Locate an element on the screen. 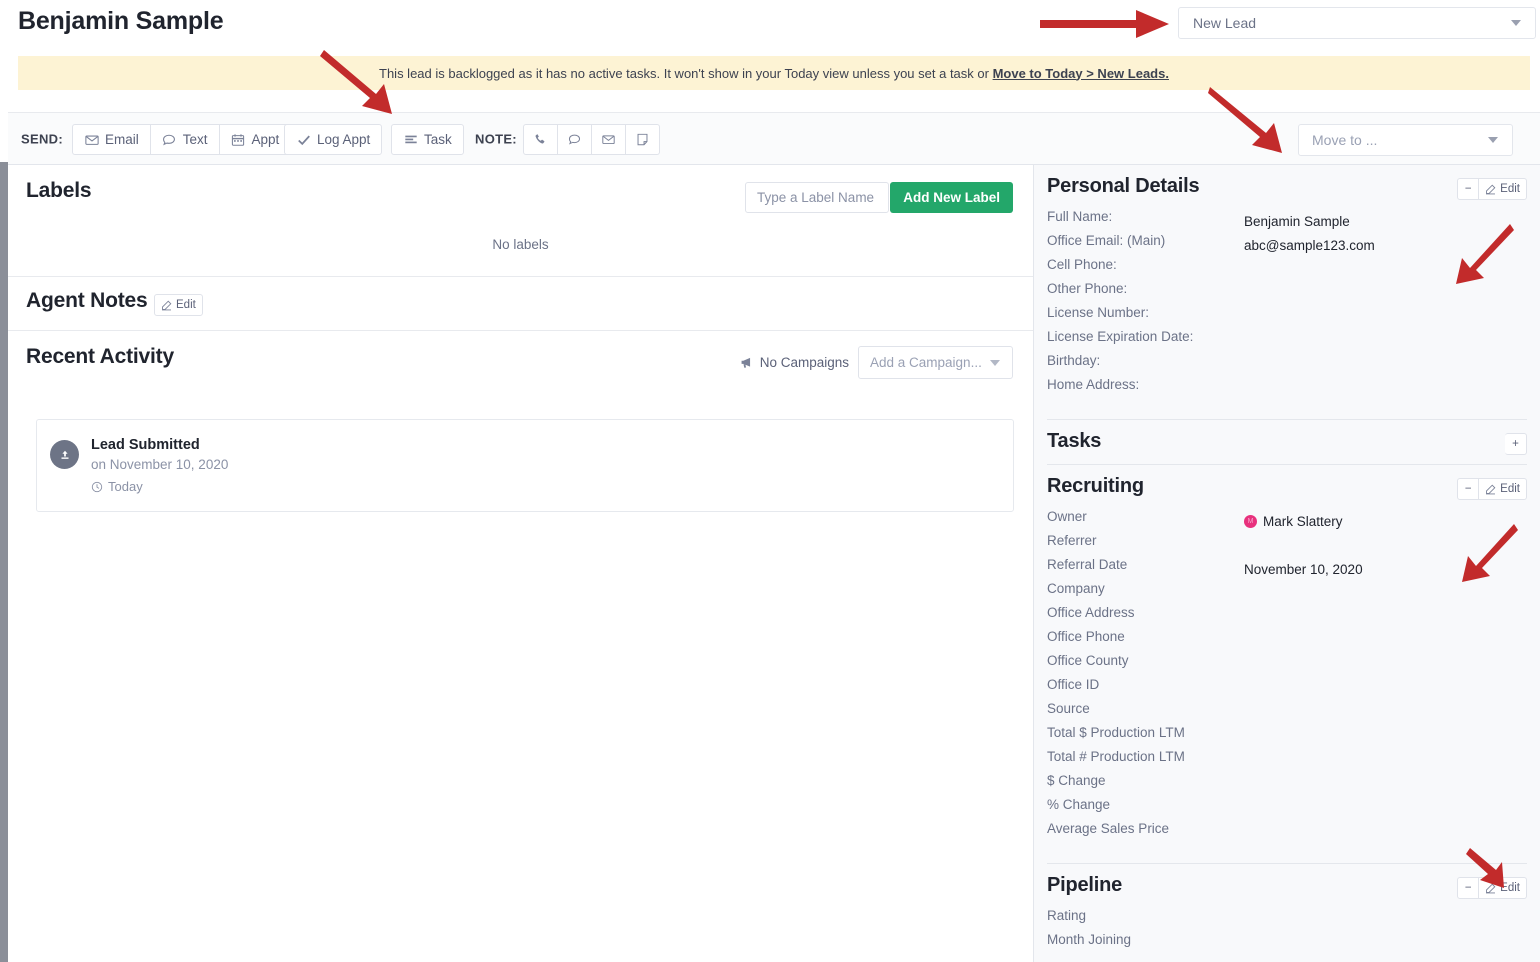 Image resolution: width=1540 pixels, height=962 pixels. note-call-button is located at coordinates (540, 139).